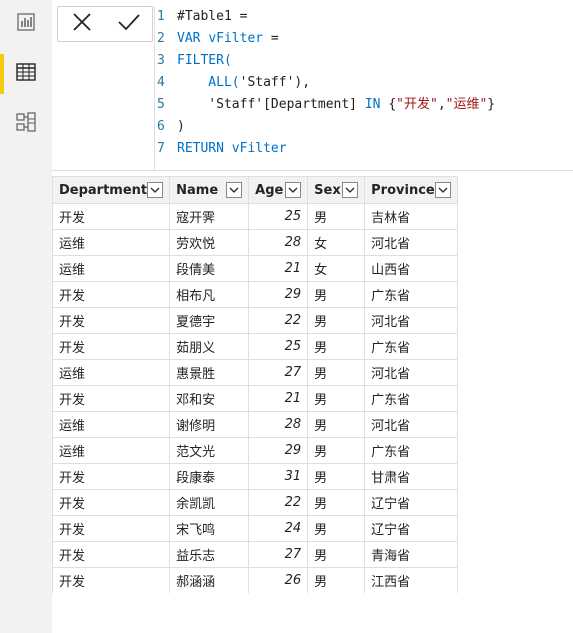 This screenshot has width=573, height=633. What do you see at coordinates (209, 528) in the screenshot?
I see `table-cell-name: 宋飞鸣` at bounding box center [209, 528].